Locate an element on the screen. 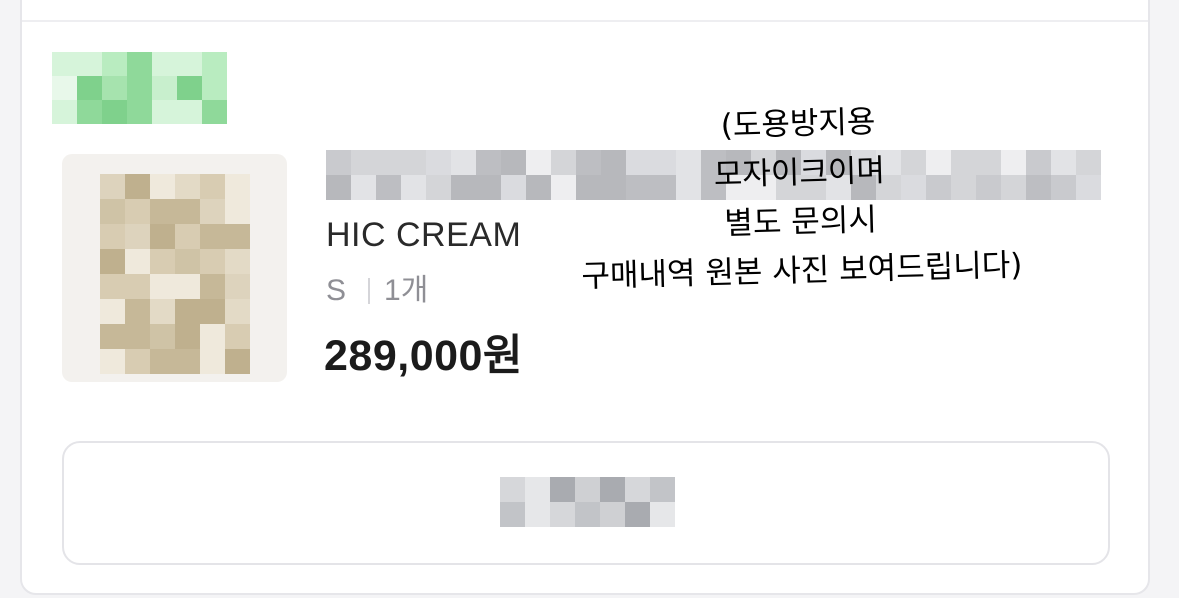 Image resolution: width=1179 pixels, height=598 pixels. divider is located at coordinates (585, 21).